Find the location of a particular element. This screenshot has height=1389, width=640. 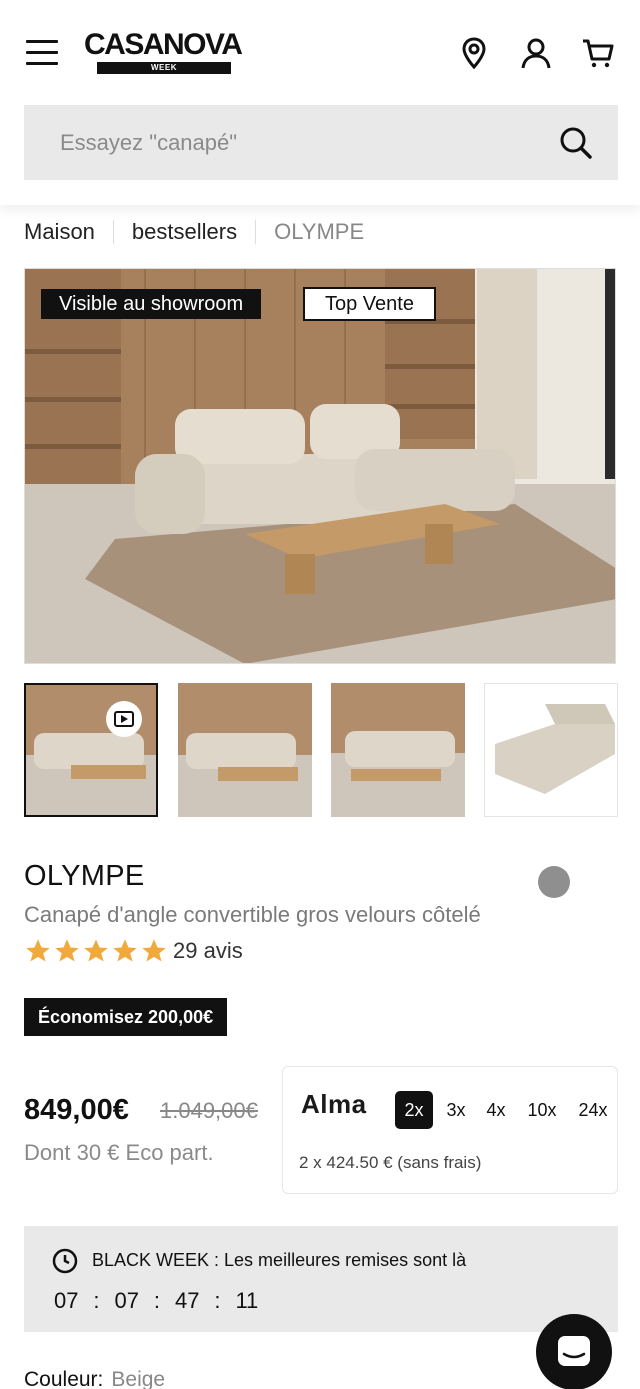

menu-icon is located at coordinates (42, 53).